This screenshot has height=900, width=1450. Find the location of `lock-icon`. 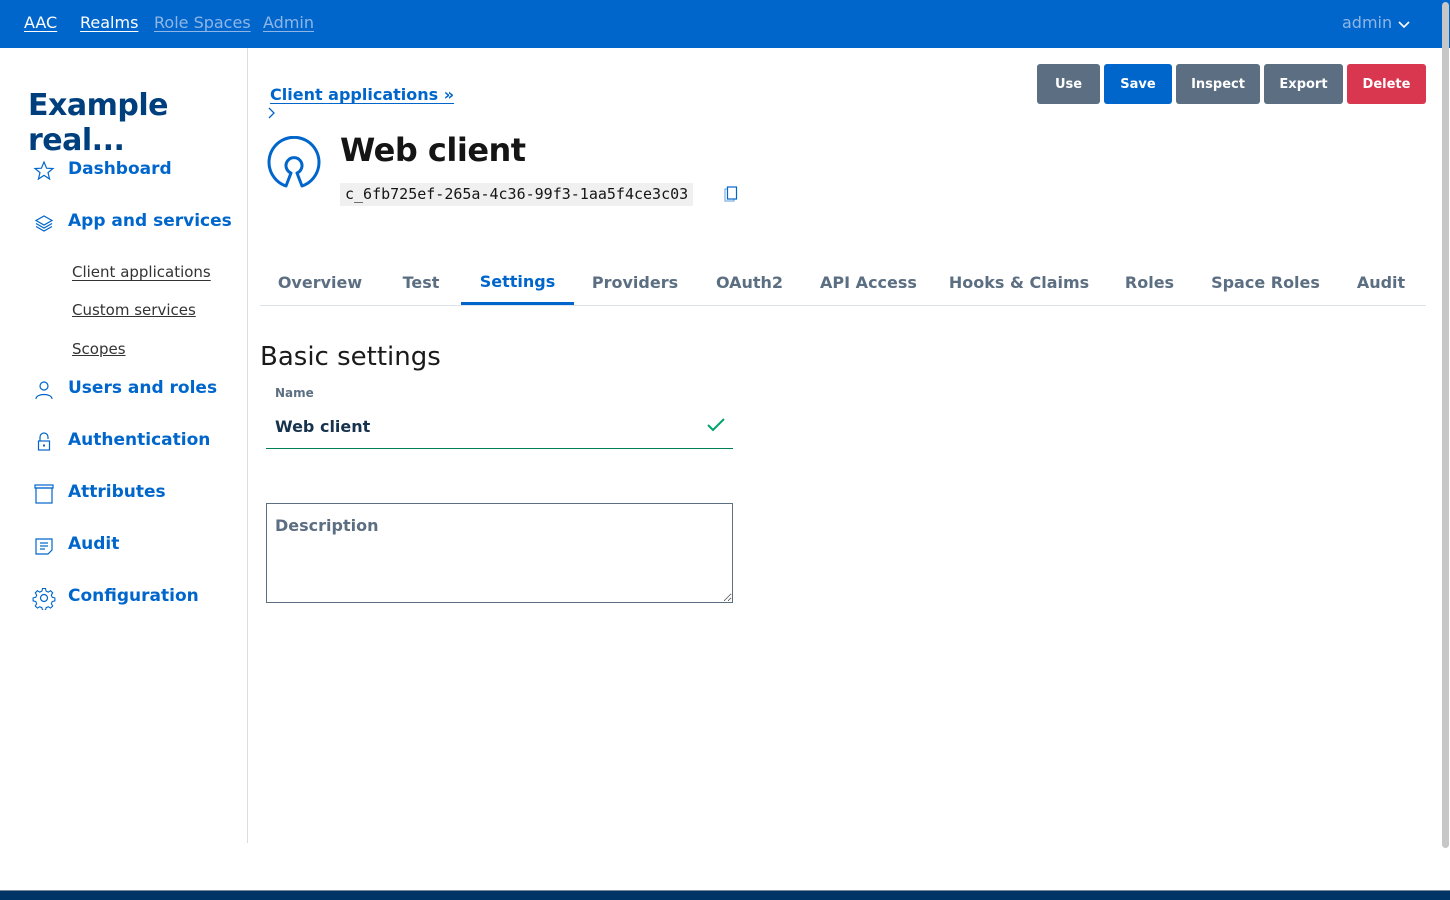

lock-icon is located at coordinates (44, 441).